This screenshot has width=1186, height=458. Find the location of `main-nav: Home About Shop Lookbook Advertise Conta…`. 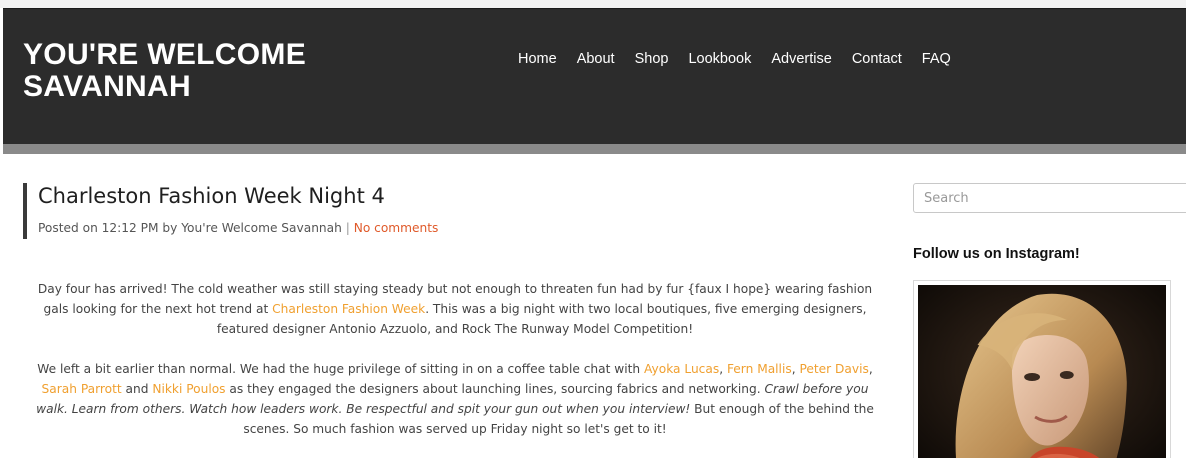

main-nav: Home About Shop Lookbook Advertise Conta… is located at coordinates (734, 59).